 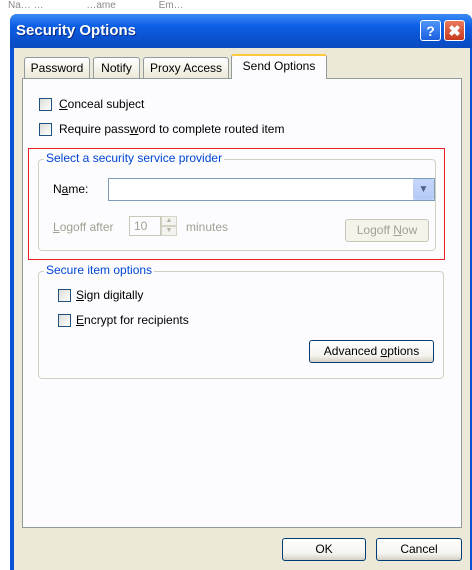 What do you see at coordinates (64, 295) in the screenshot?
I see `sign-digitally-checkbox` at bounding box center [64, 295].